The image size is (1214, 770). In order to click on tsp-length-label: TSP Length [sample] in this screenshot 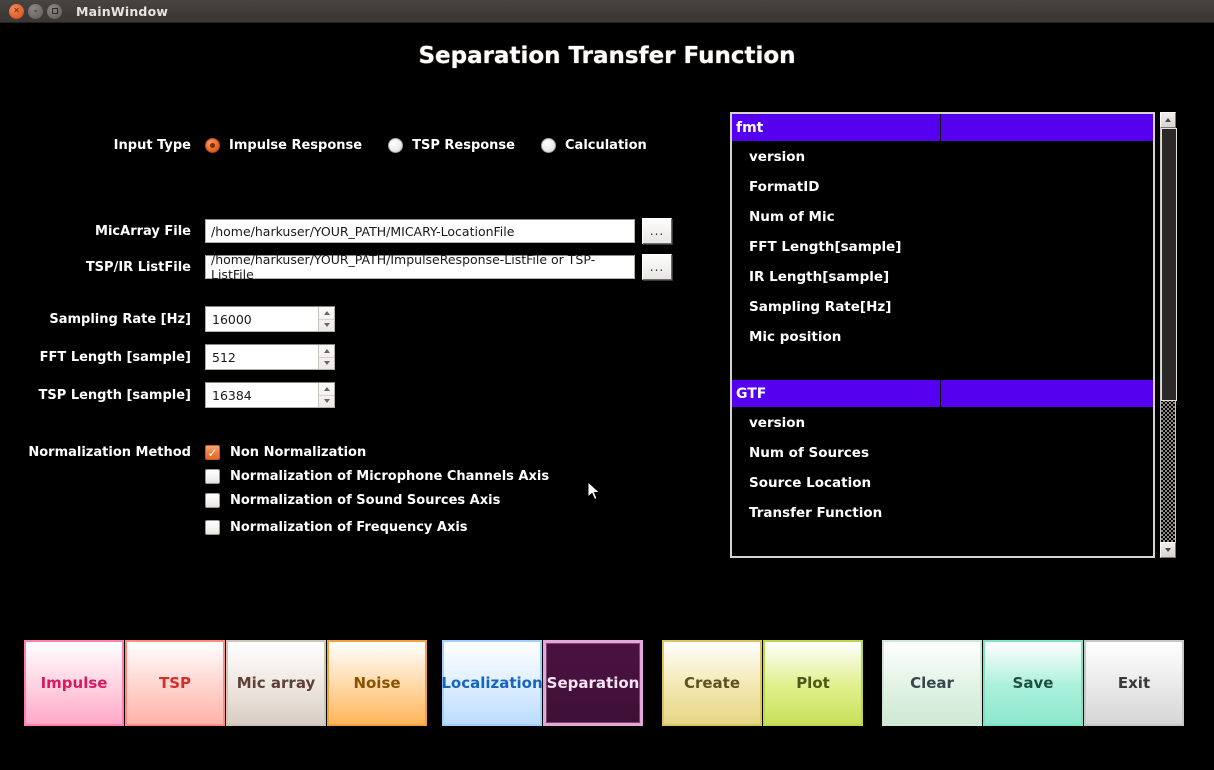, I will do `click(114, 395)`.